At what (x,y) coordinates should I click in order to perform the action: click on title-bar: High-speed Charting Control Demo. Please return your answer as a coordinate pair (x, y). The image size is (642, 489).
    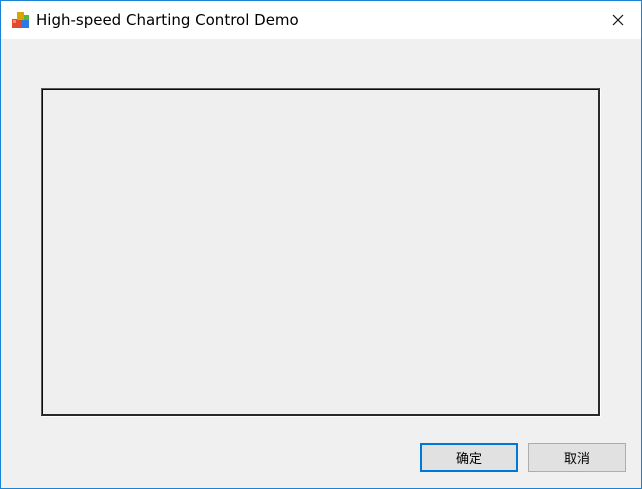
    Looking at the image, I should click on (321, 20).